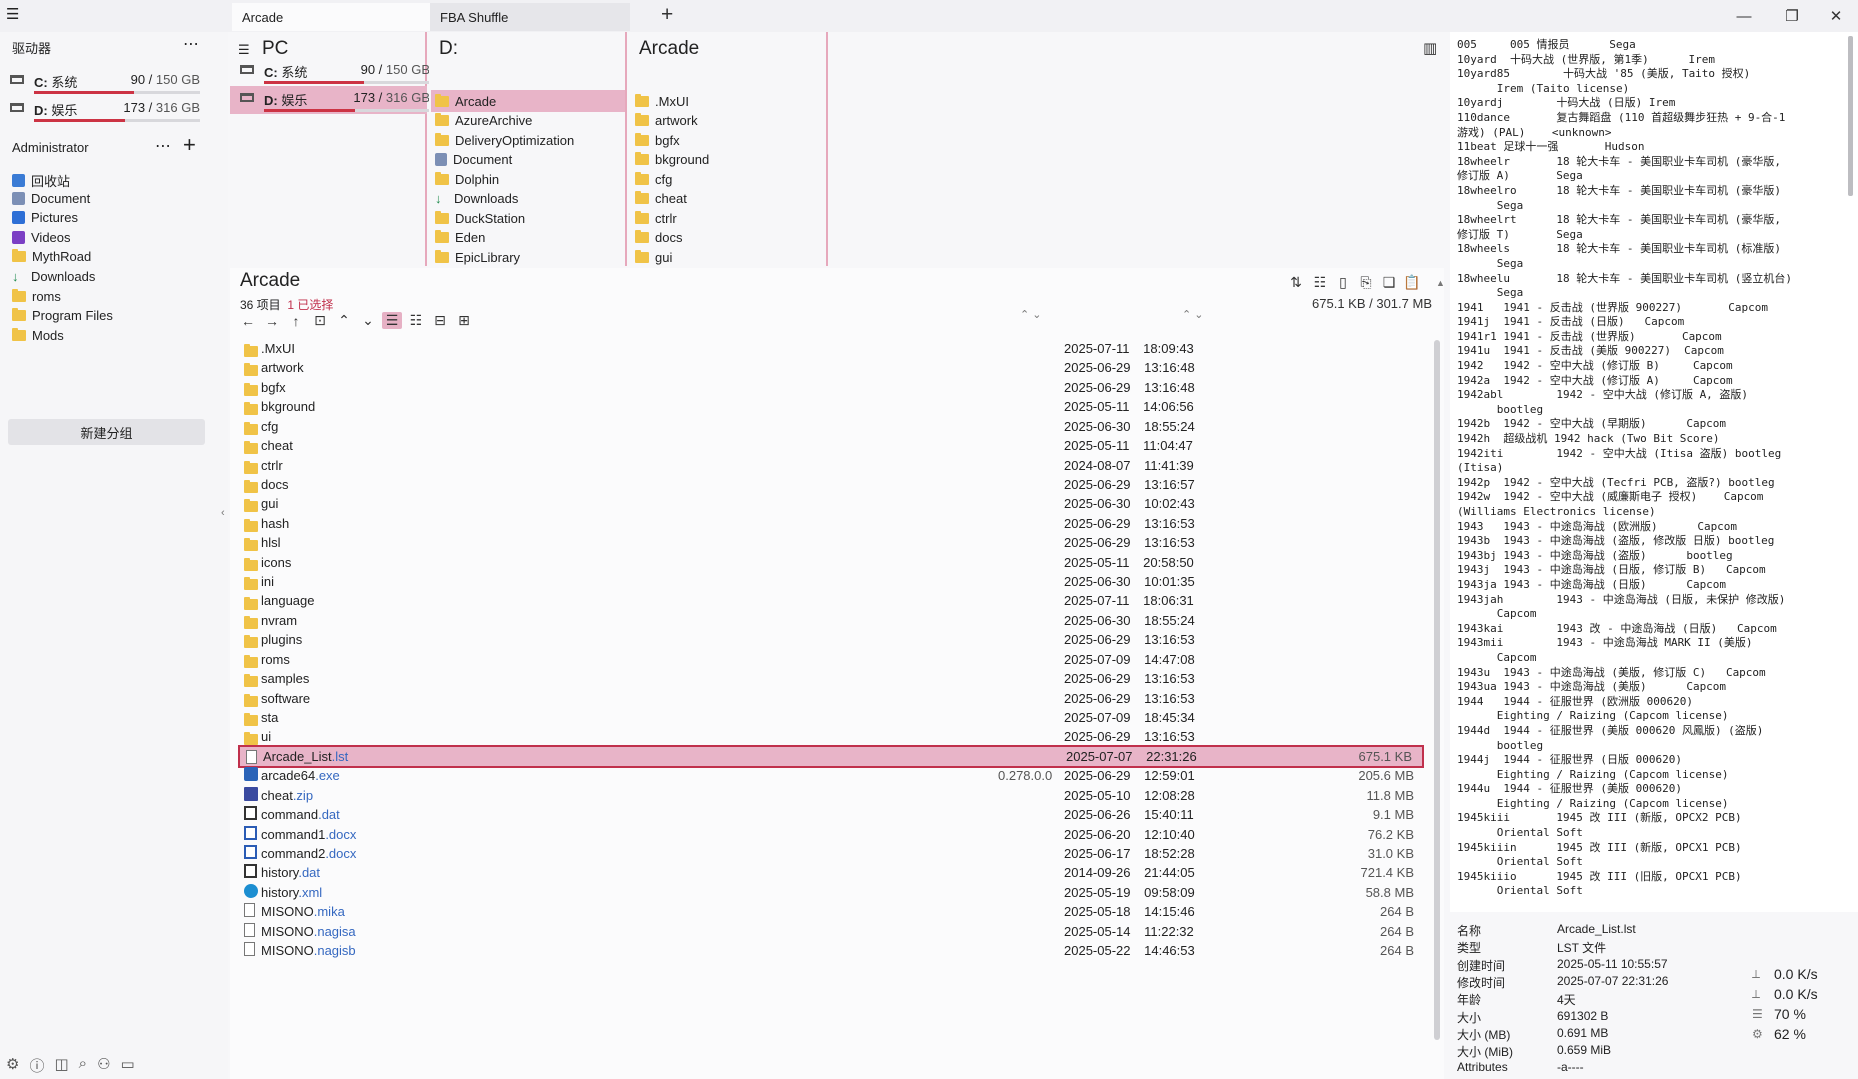  Describe the element at coordinates (1440, 283) in the screenshot. I see `scroll-up-arrow: ▲` at that location.